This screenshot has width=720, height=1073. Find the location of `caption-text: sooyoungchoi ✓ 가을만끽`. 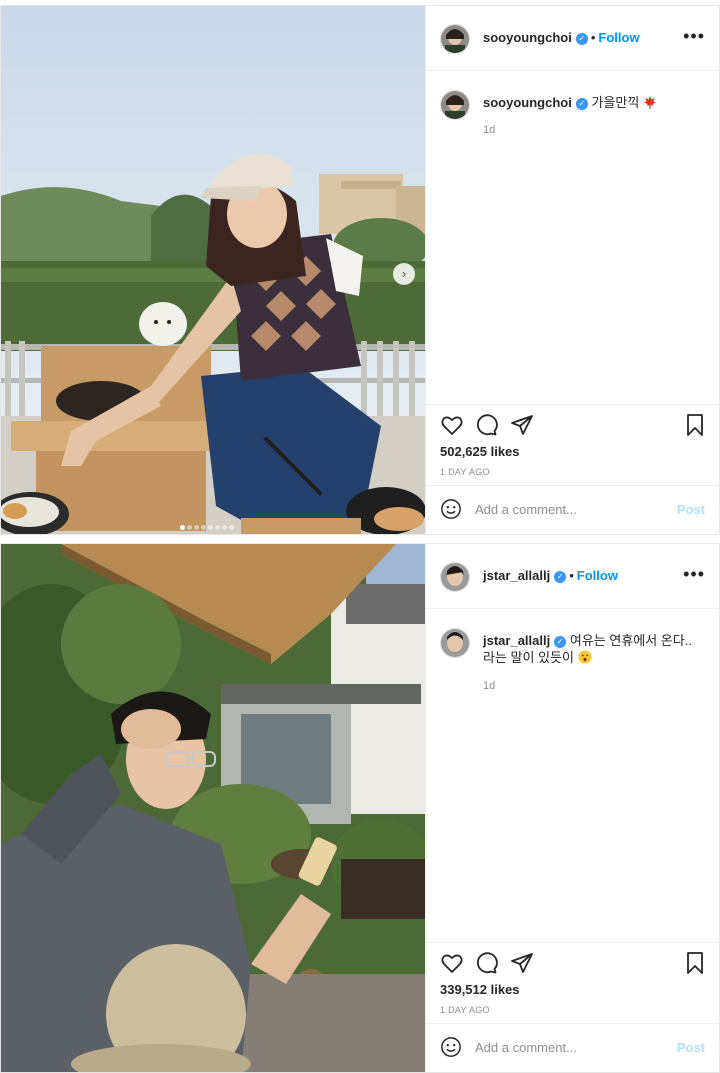

caption-text: sooyoungchoi ✓ 가을만끽 is located at coordinates (588, 102).